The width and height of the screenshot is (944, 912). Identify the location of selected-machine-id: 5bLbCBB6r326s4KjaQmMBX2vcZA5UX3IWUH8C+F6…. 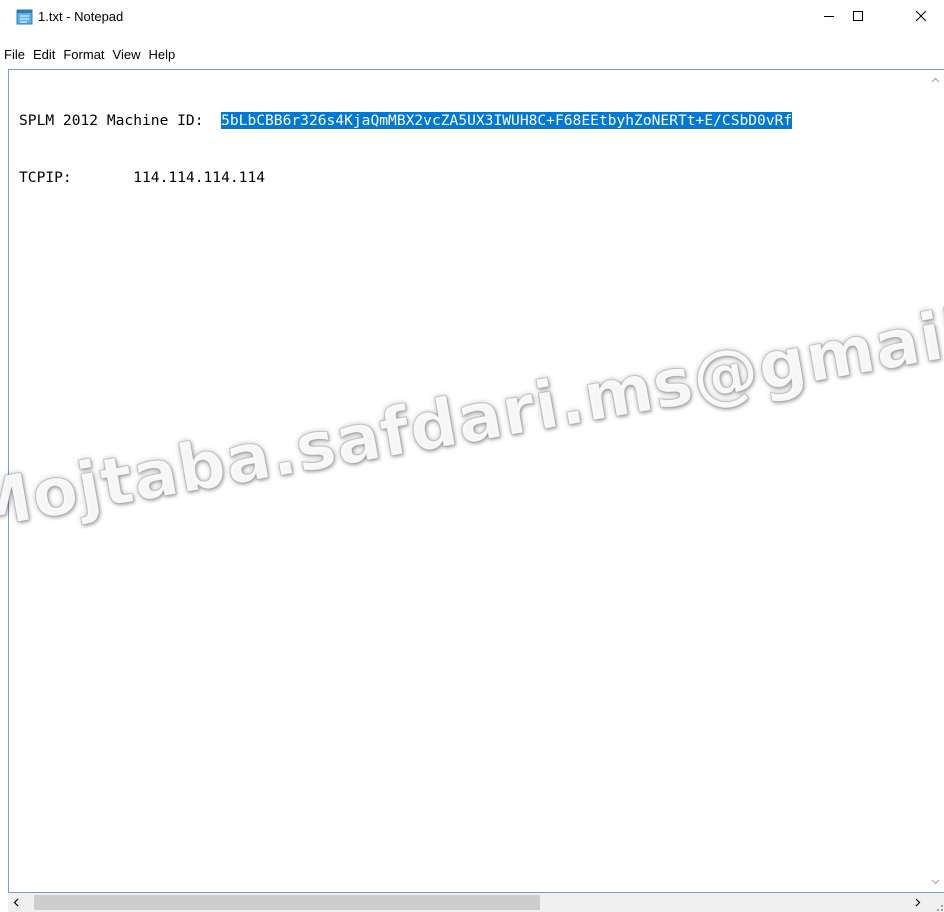
(507, 120).